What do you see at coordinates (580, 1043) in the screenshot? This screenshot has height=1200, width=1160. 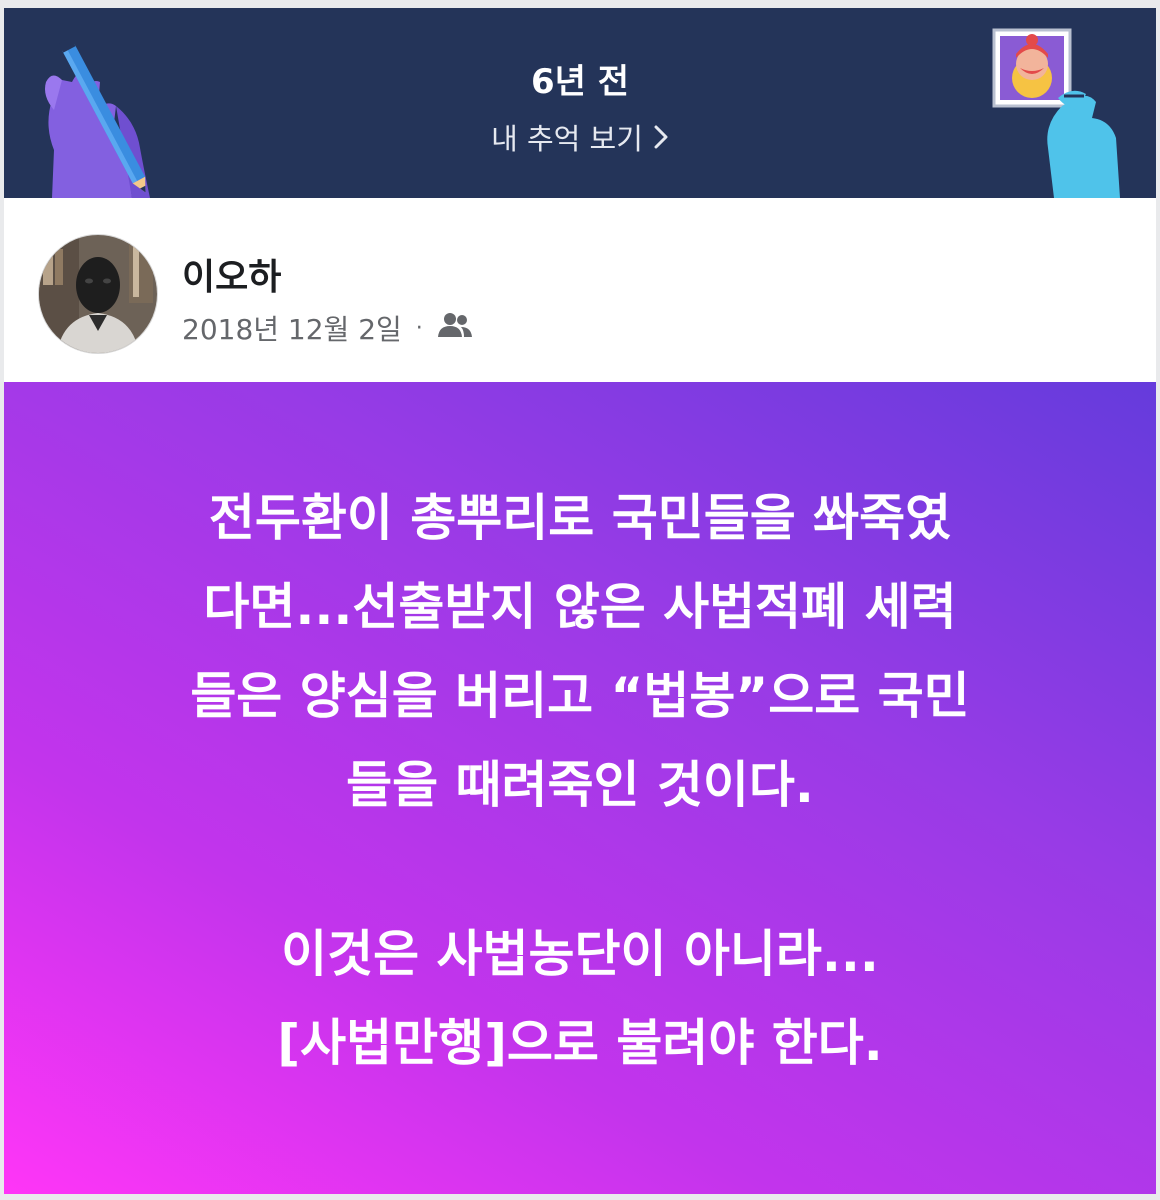 I see `post-line: [사법만행]으로 불려야 한다.` at bounding box center [580, 1043].